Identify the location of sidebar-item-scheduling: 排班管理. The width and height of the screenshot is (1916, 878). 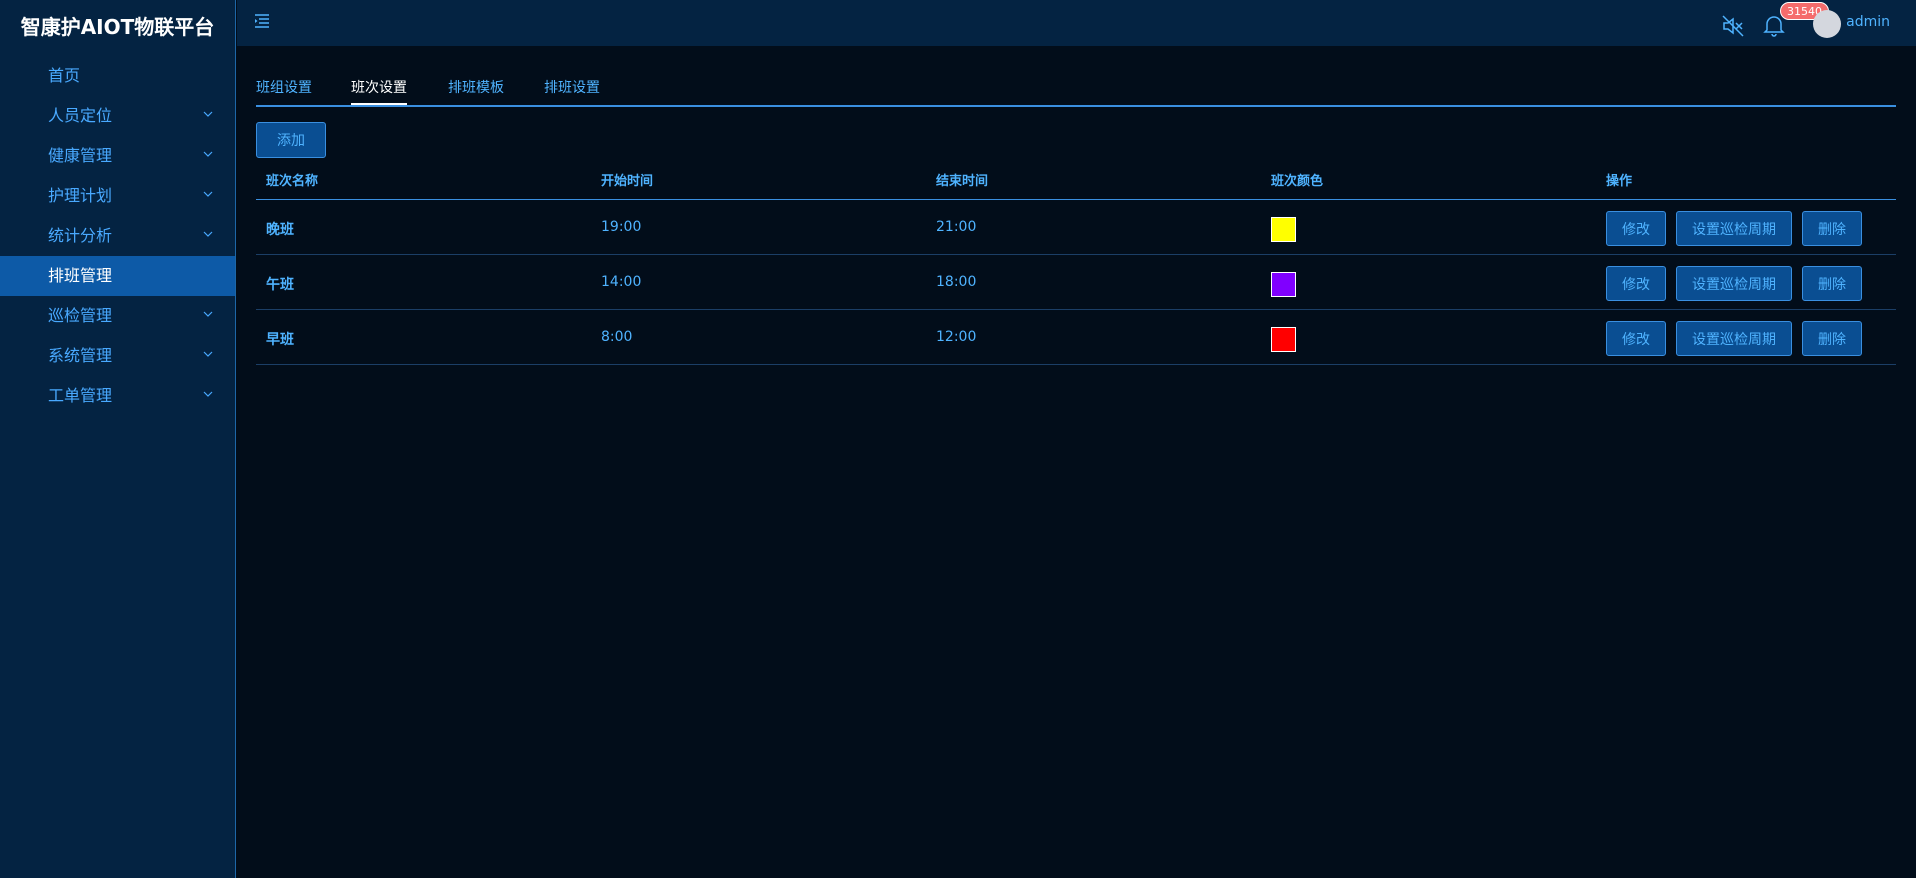
(117, 276).